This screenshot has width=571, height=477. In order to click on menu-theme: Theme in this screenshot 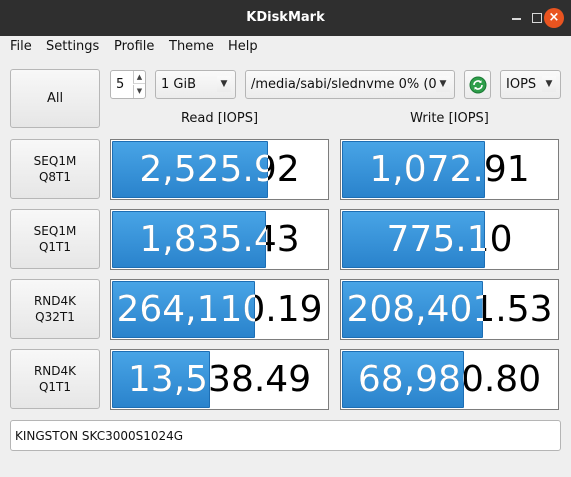, I will do `click(191, 46)`.